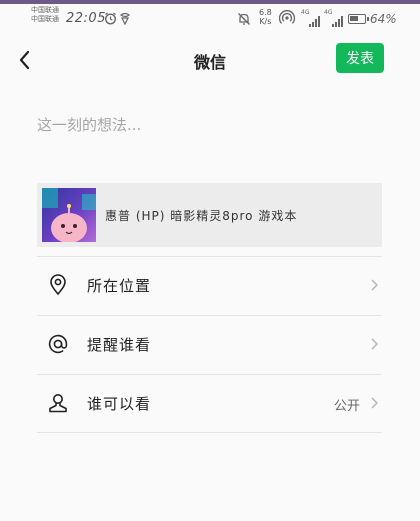 The height and width of the screenshot is (521, 420). I want to click on status-time: 22:05, so click(86, 18).